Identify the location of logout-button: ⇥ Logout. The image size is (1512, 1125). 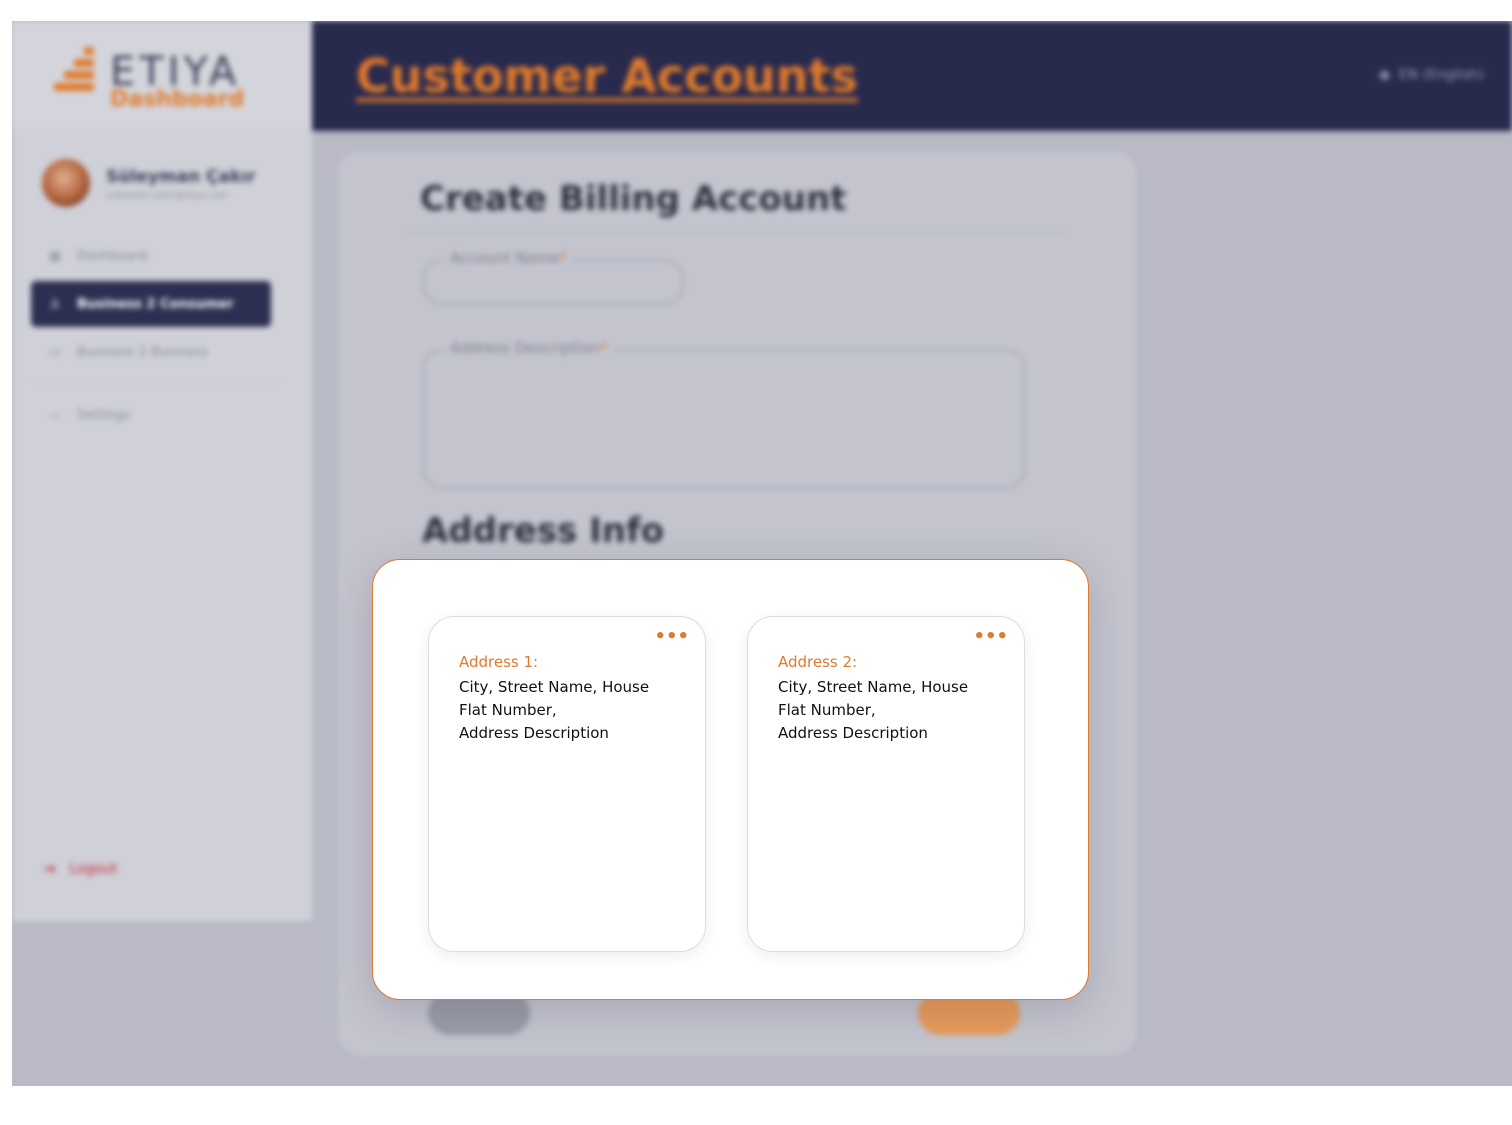
(79, 868).